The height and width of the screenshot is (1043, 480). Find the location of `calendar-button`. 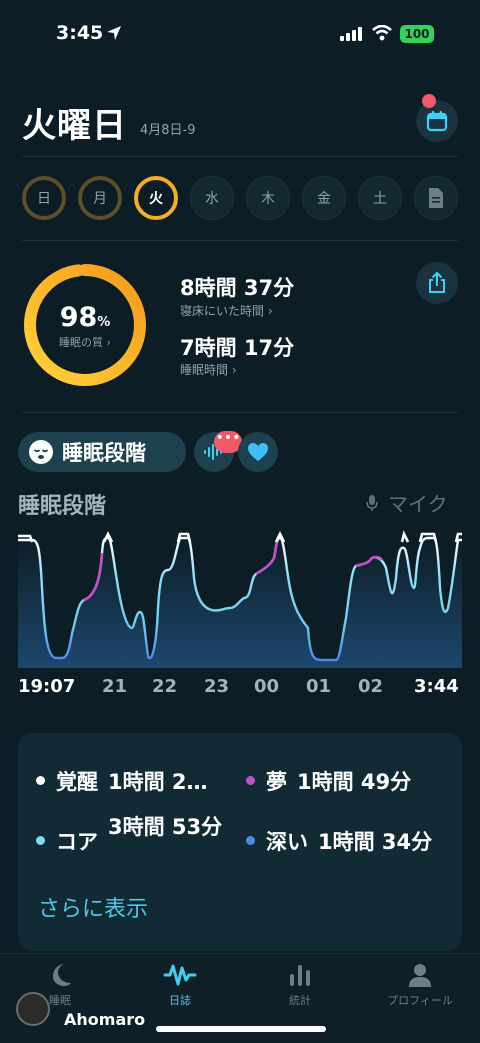

calendar-button is located at coordinates (437, 121).